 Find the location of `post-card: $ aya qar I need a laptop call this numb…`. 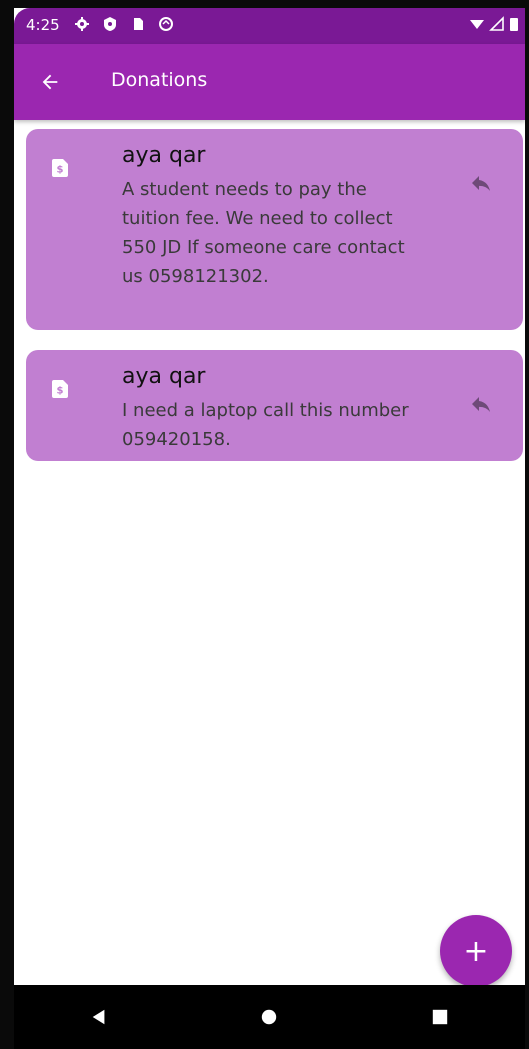

post-card: $ aya qar I need a laptop call this numb… is located at coordinates (274, 405).